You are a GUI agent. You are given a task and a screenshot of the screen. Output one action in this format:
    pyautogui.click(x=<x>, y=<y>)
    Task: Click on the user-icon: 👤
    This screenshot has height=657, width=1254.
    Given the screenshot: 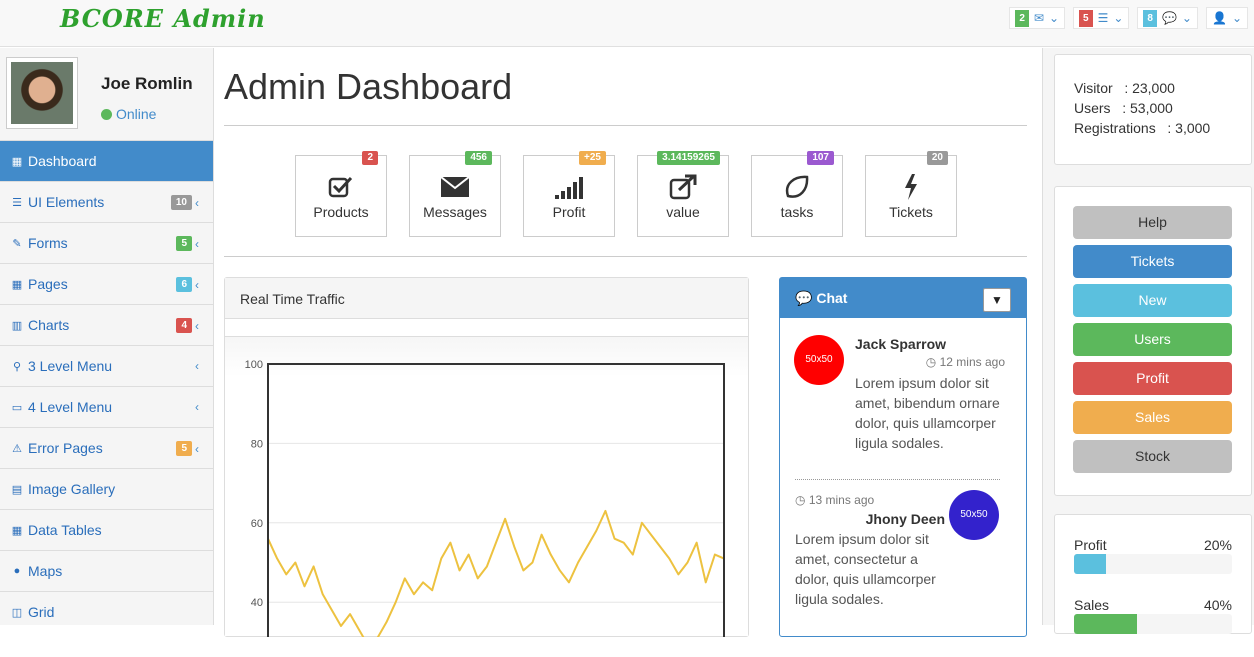 What is the action you would take?
    pyautogui.click(x=1219, y=18)
    